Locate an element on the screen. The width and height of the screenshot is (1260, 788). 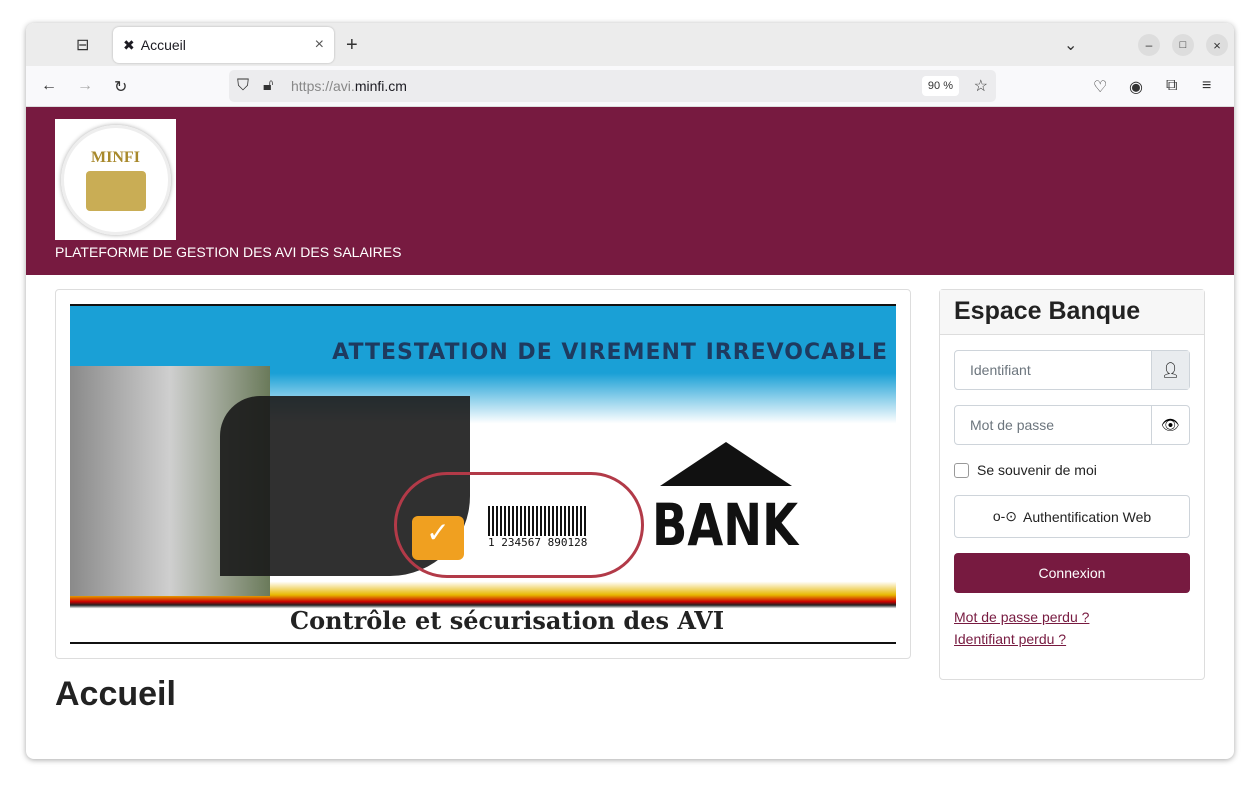
menu-icon: ≡ is located at coordinates (1206, 86).